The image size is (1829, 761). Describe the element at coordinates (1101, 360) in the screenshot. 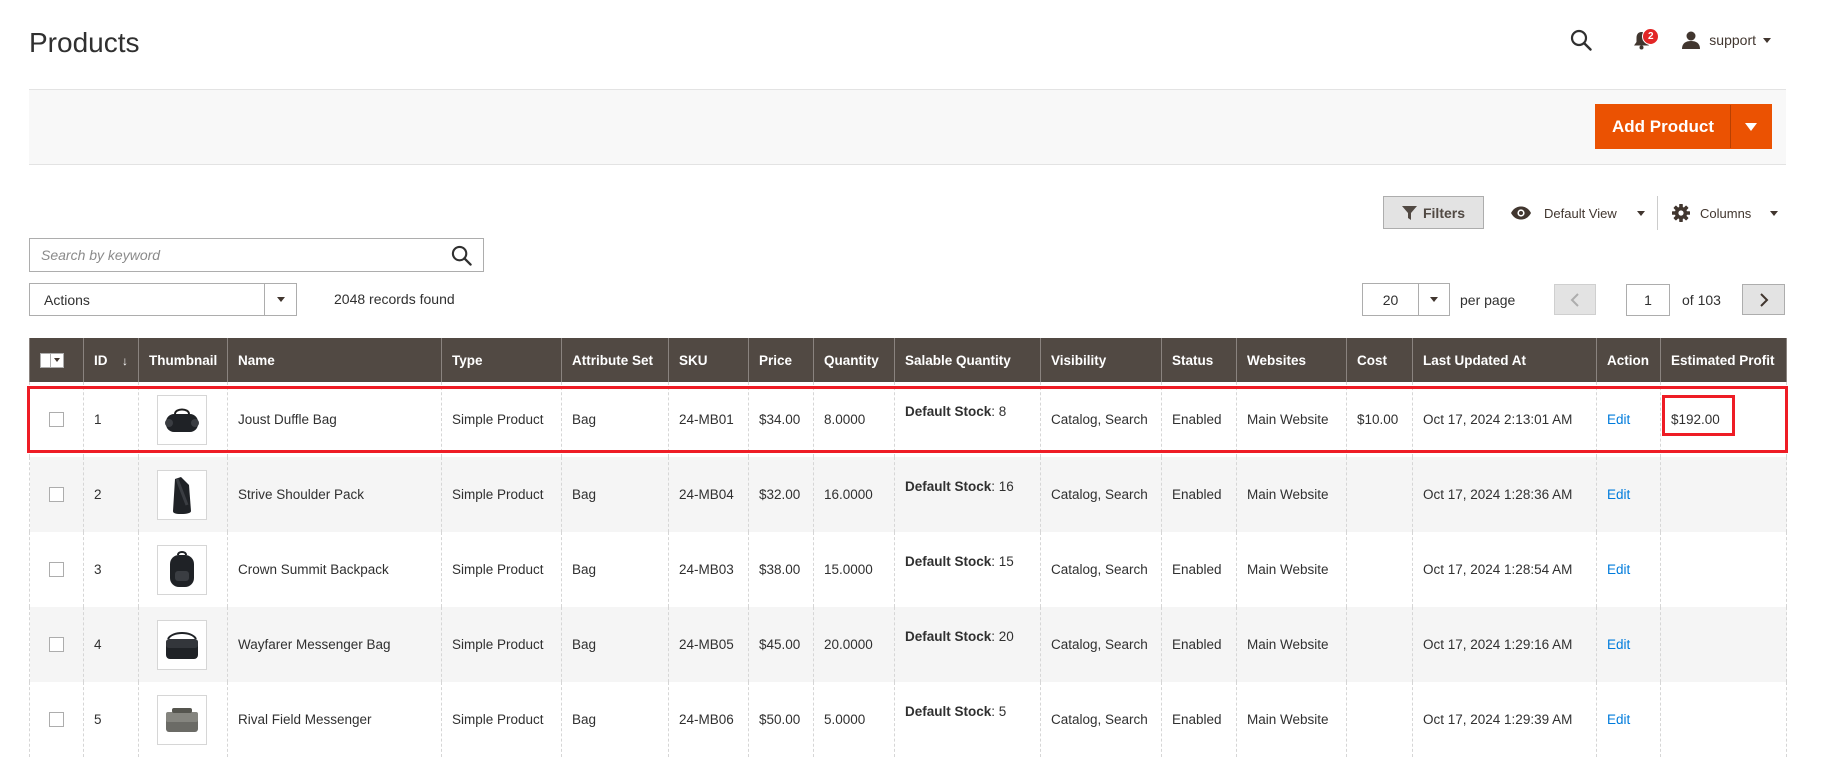

I see `column-header-visibility: Visibility` at that location.